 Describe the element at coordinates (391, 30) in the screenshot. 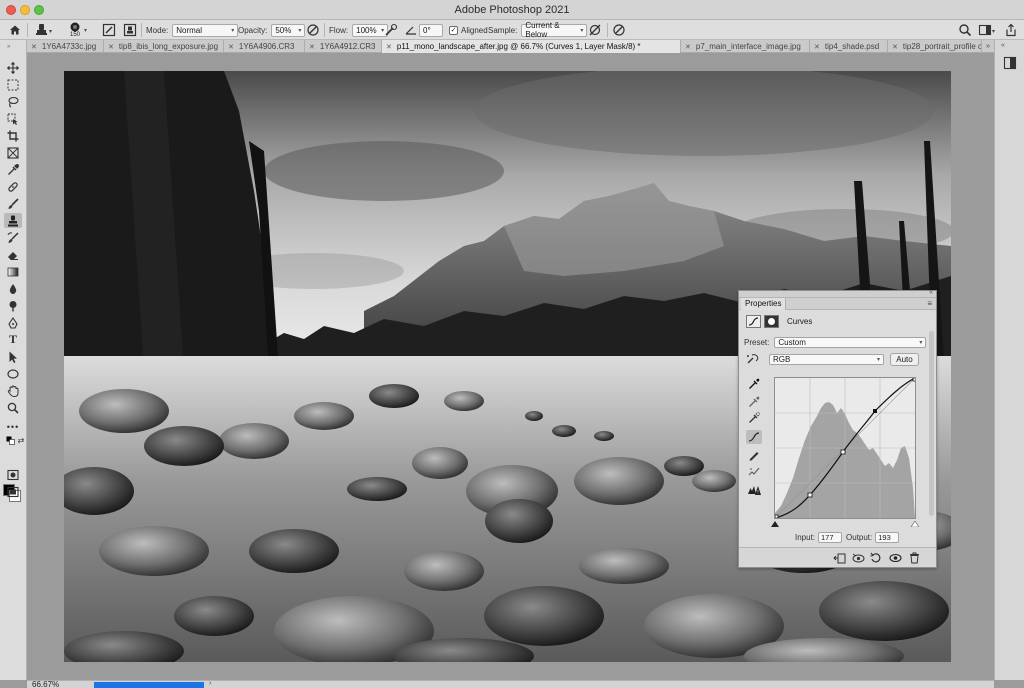

I see `airbrush-icon` at that location.